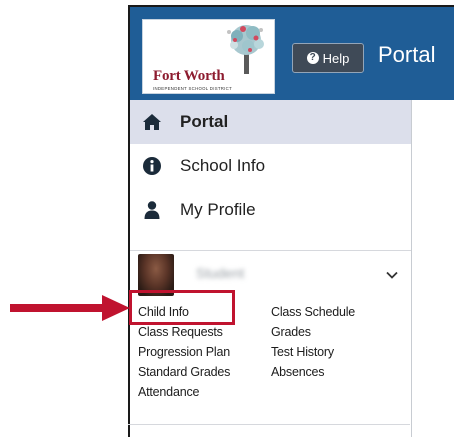 Image resolution: width=454 pixels, height=437 pixels. Describe the element at coordinates (189, 76) in the screenshot. I see `logo-name: Fort Worth` at that location.